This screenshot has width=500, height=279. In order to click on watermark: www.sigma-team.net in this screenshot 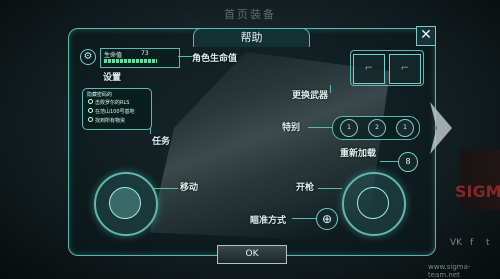, I will do `click(449, 271)`.